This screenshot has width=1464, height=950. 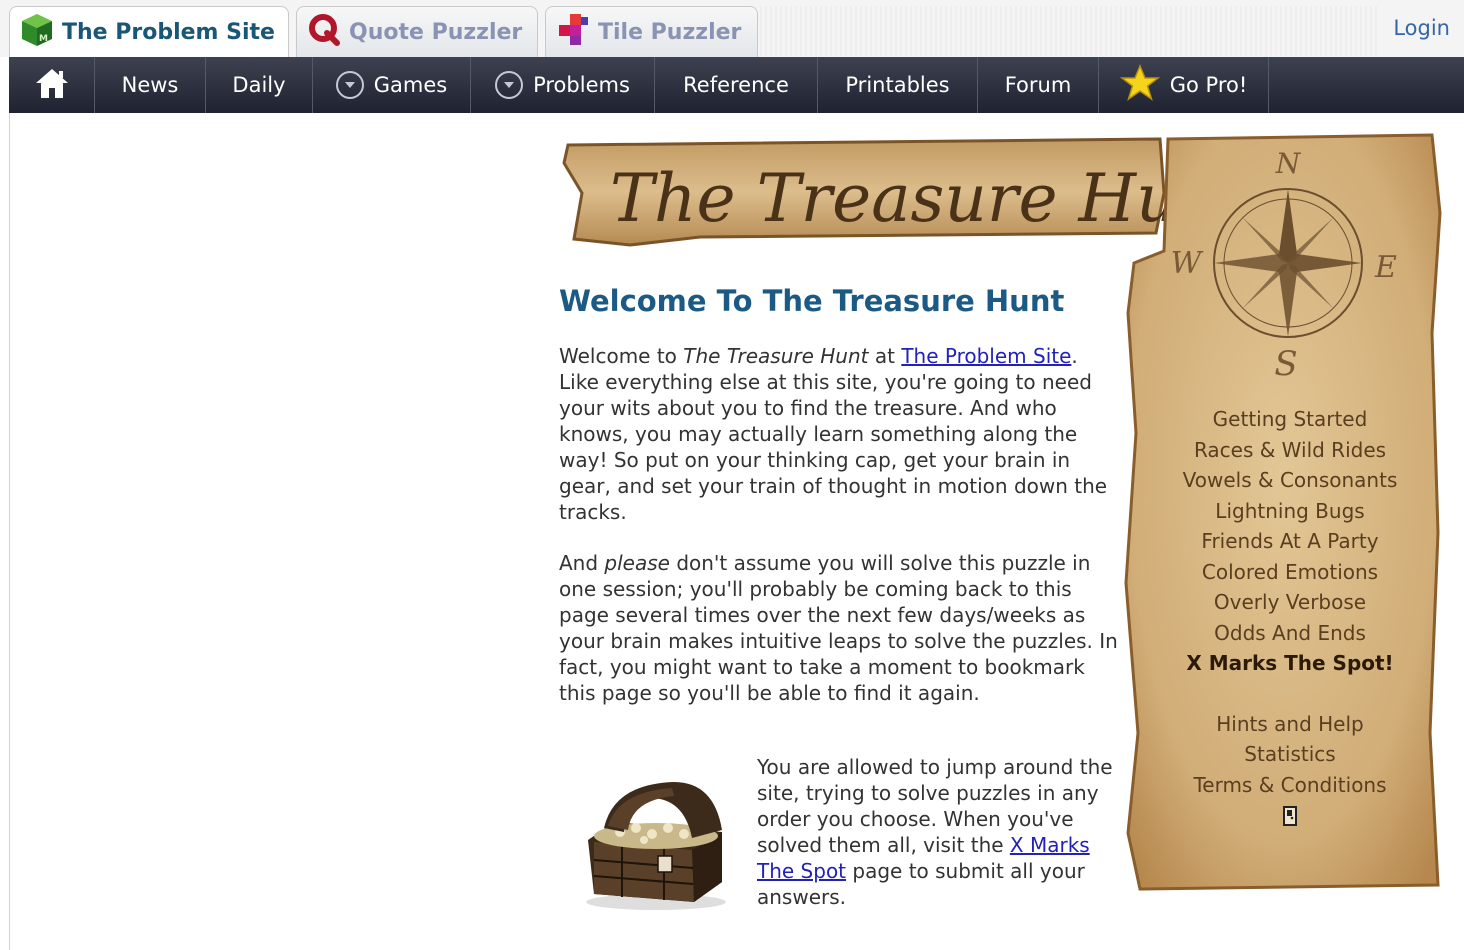 I want to click on problem-site-link: The Problem Site, so click(x=986, y=356).